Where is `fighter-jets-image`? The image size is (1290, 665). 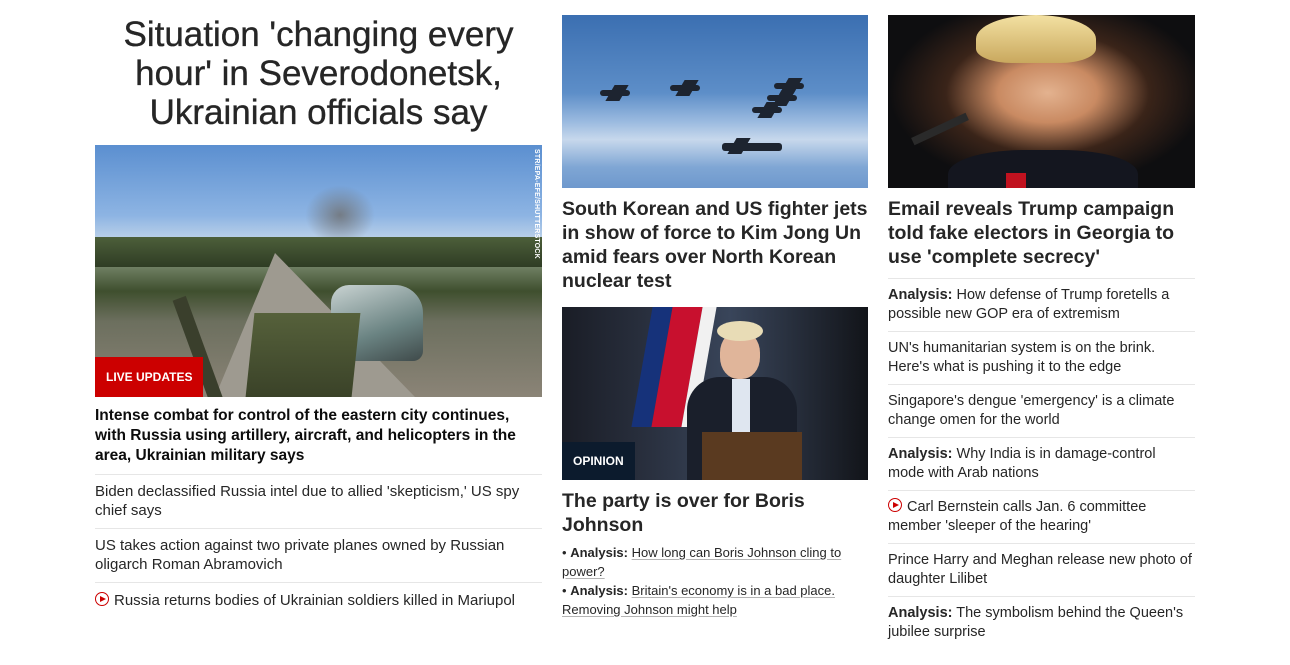
fighter-jets-image is located at coordinates (715, 101).